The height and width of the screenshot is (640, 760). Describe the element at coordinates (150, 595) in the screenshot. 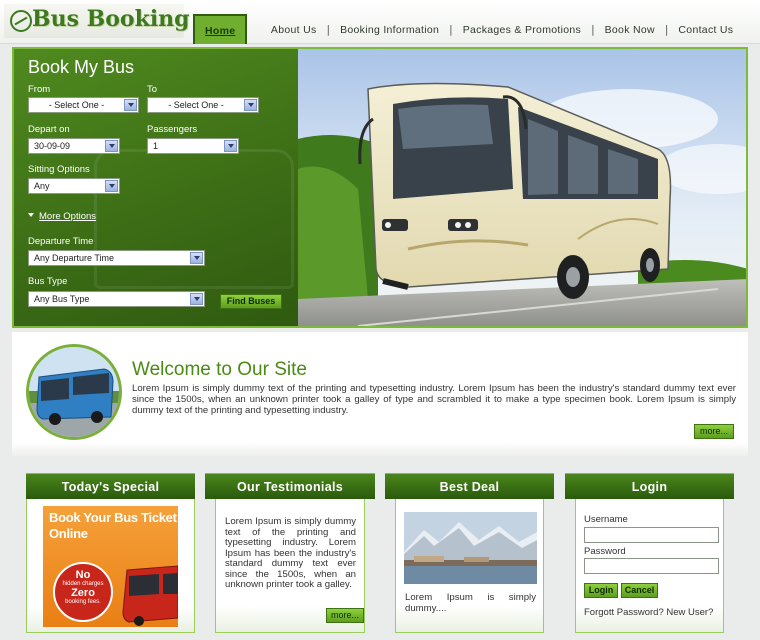

I see `red-bus-icon` at that location.